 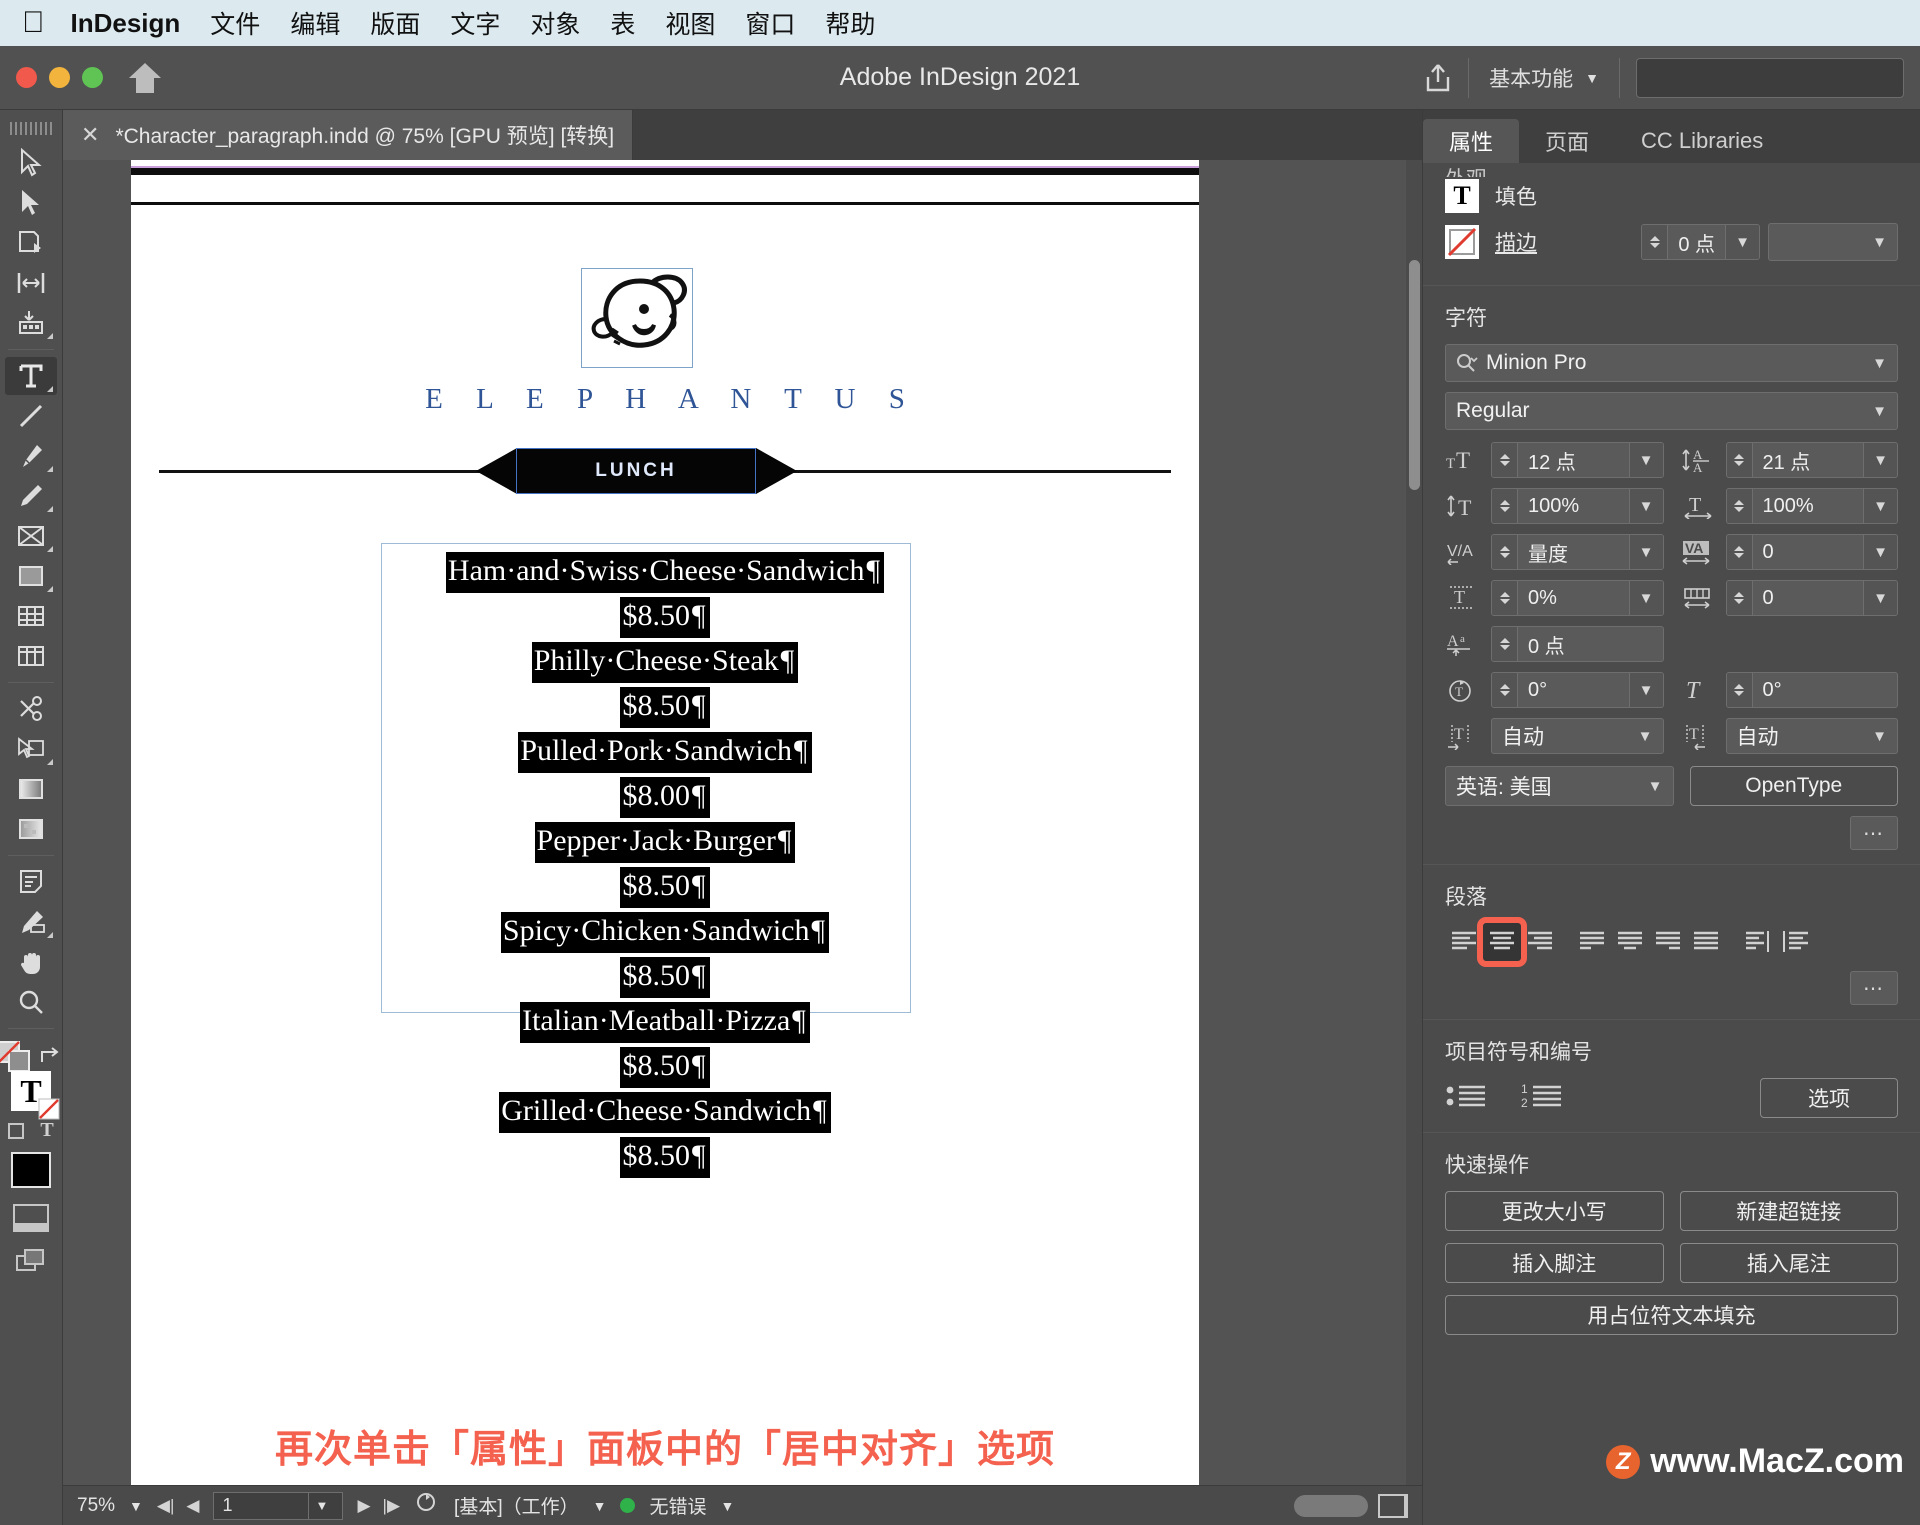 I want to click on previous-page-icon: ◀, so click(x=192, y=1506).